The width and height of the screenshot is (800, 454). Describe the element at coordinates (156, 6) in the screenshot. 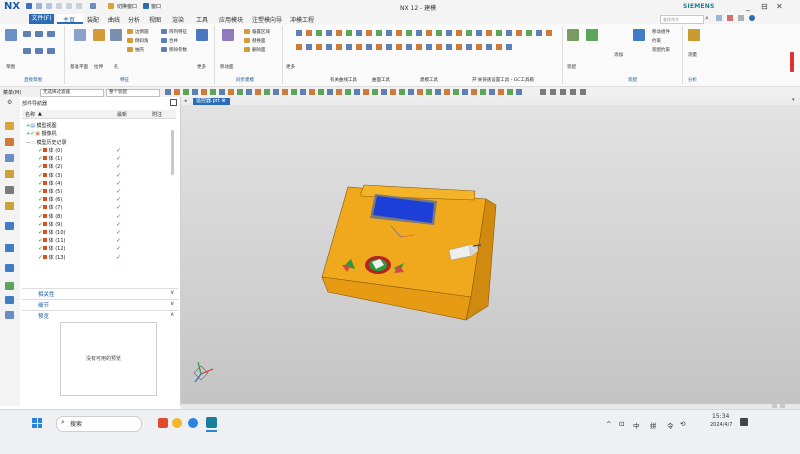

I see `window-menu-label: 窗口` at that location.